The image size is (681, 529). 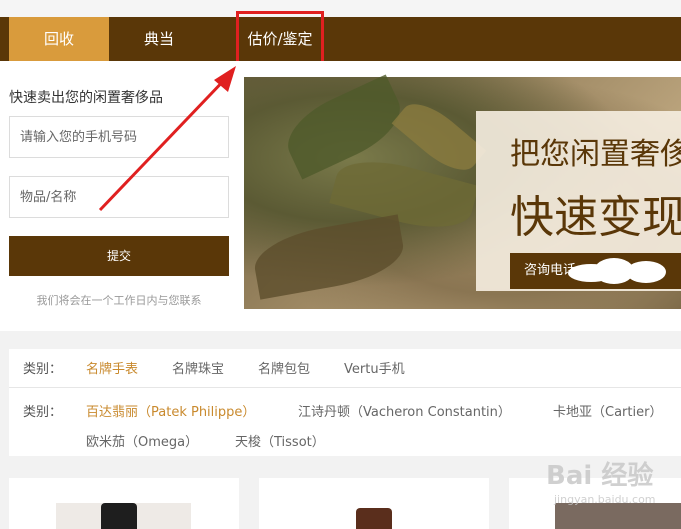 I want to click on category-option: 名牌珠宝, so click(x=198, y=370).